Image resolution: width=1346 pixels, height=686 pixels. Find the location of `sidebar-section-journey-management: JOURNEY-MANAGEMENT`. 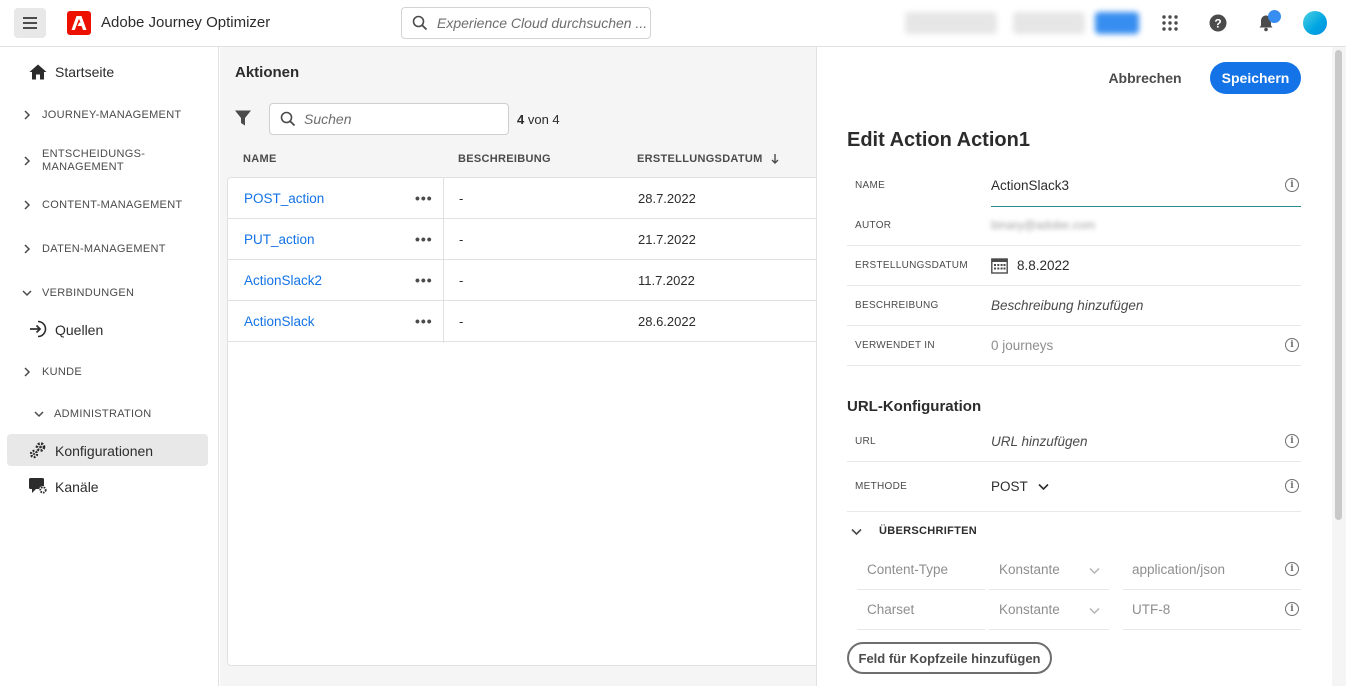

sidebar-section-journey-management: JOURNEY-MANAGEMENT is located at coordinates (109, 115).